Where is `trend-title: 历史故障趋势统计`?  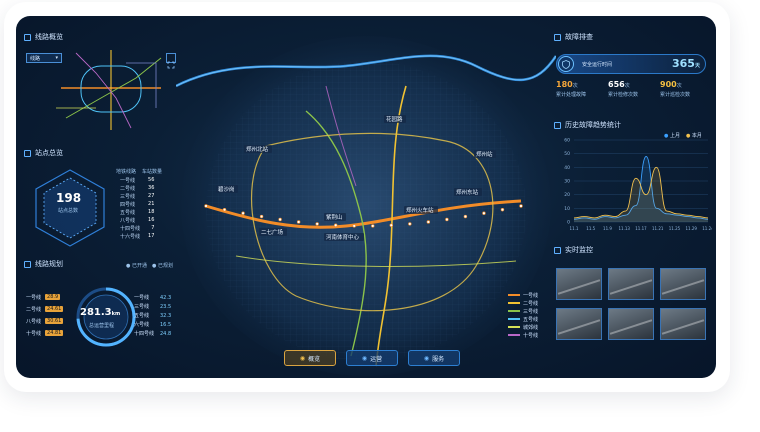
trend-title: 历史故障趋势统计 is located at coordinates (587, 125).